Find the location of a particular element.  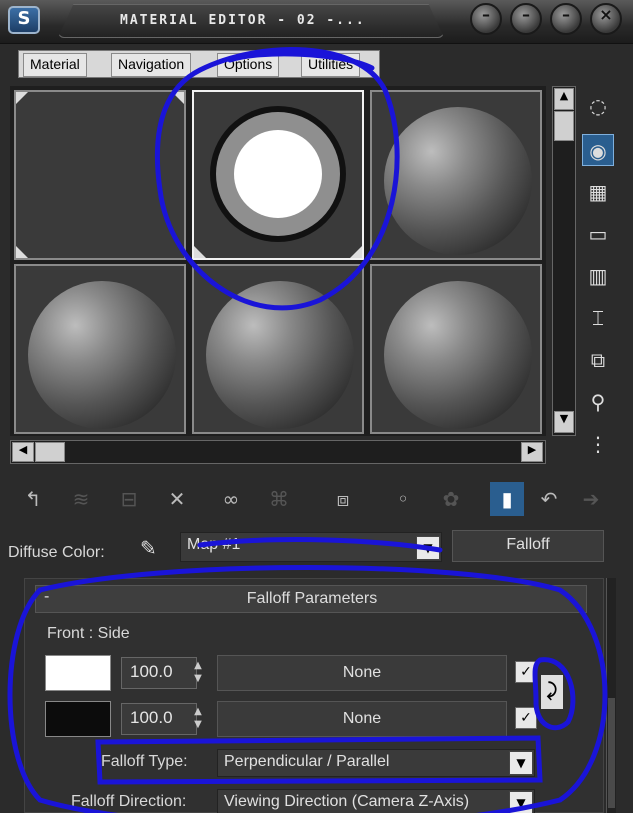

rollout-header: - Falloff Parameters is located at coordinates (311, 599).